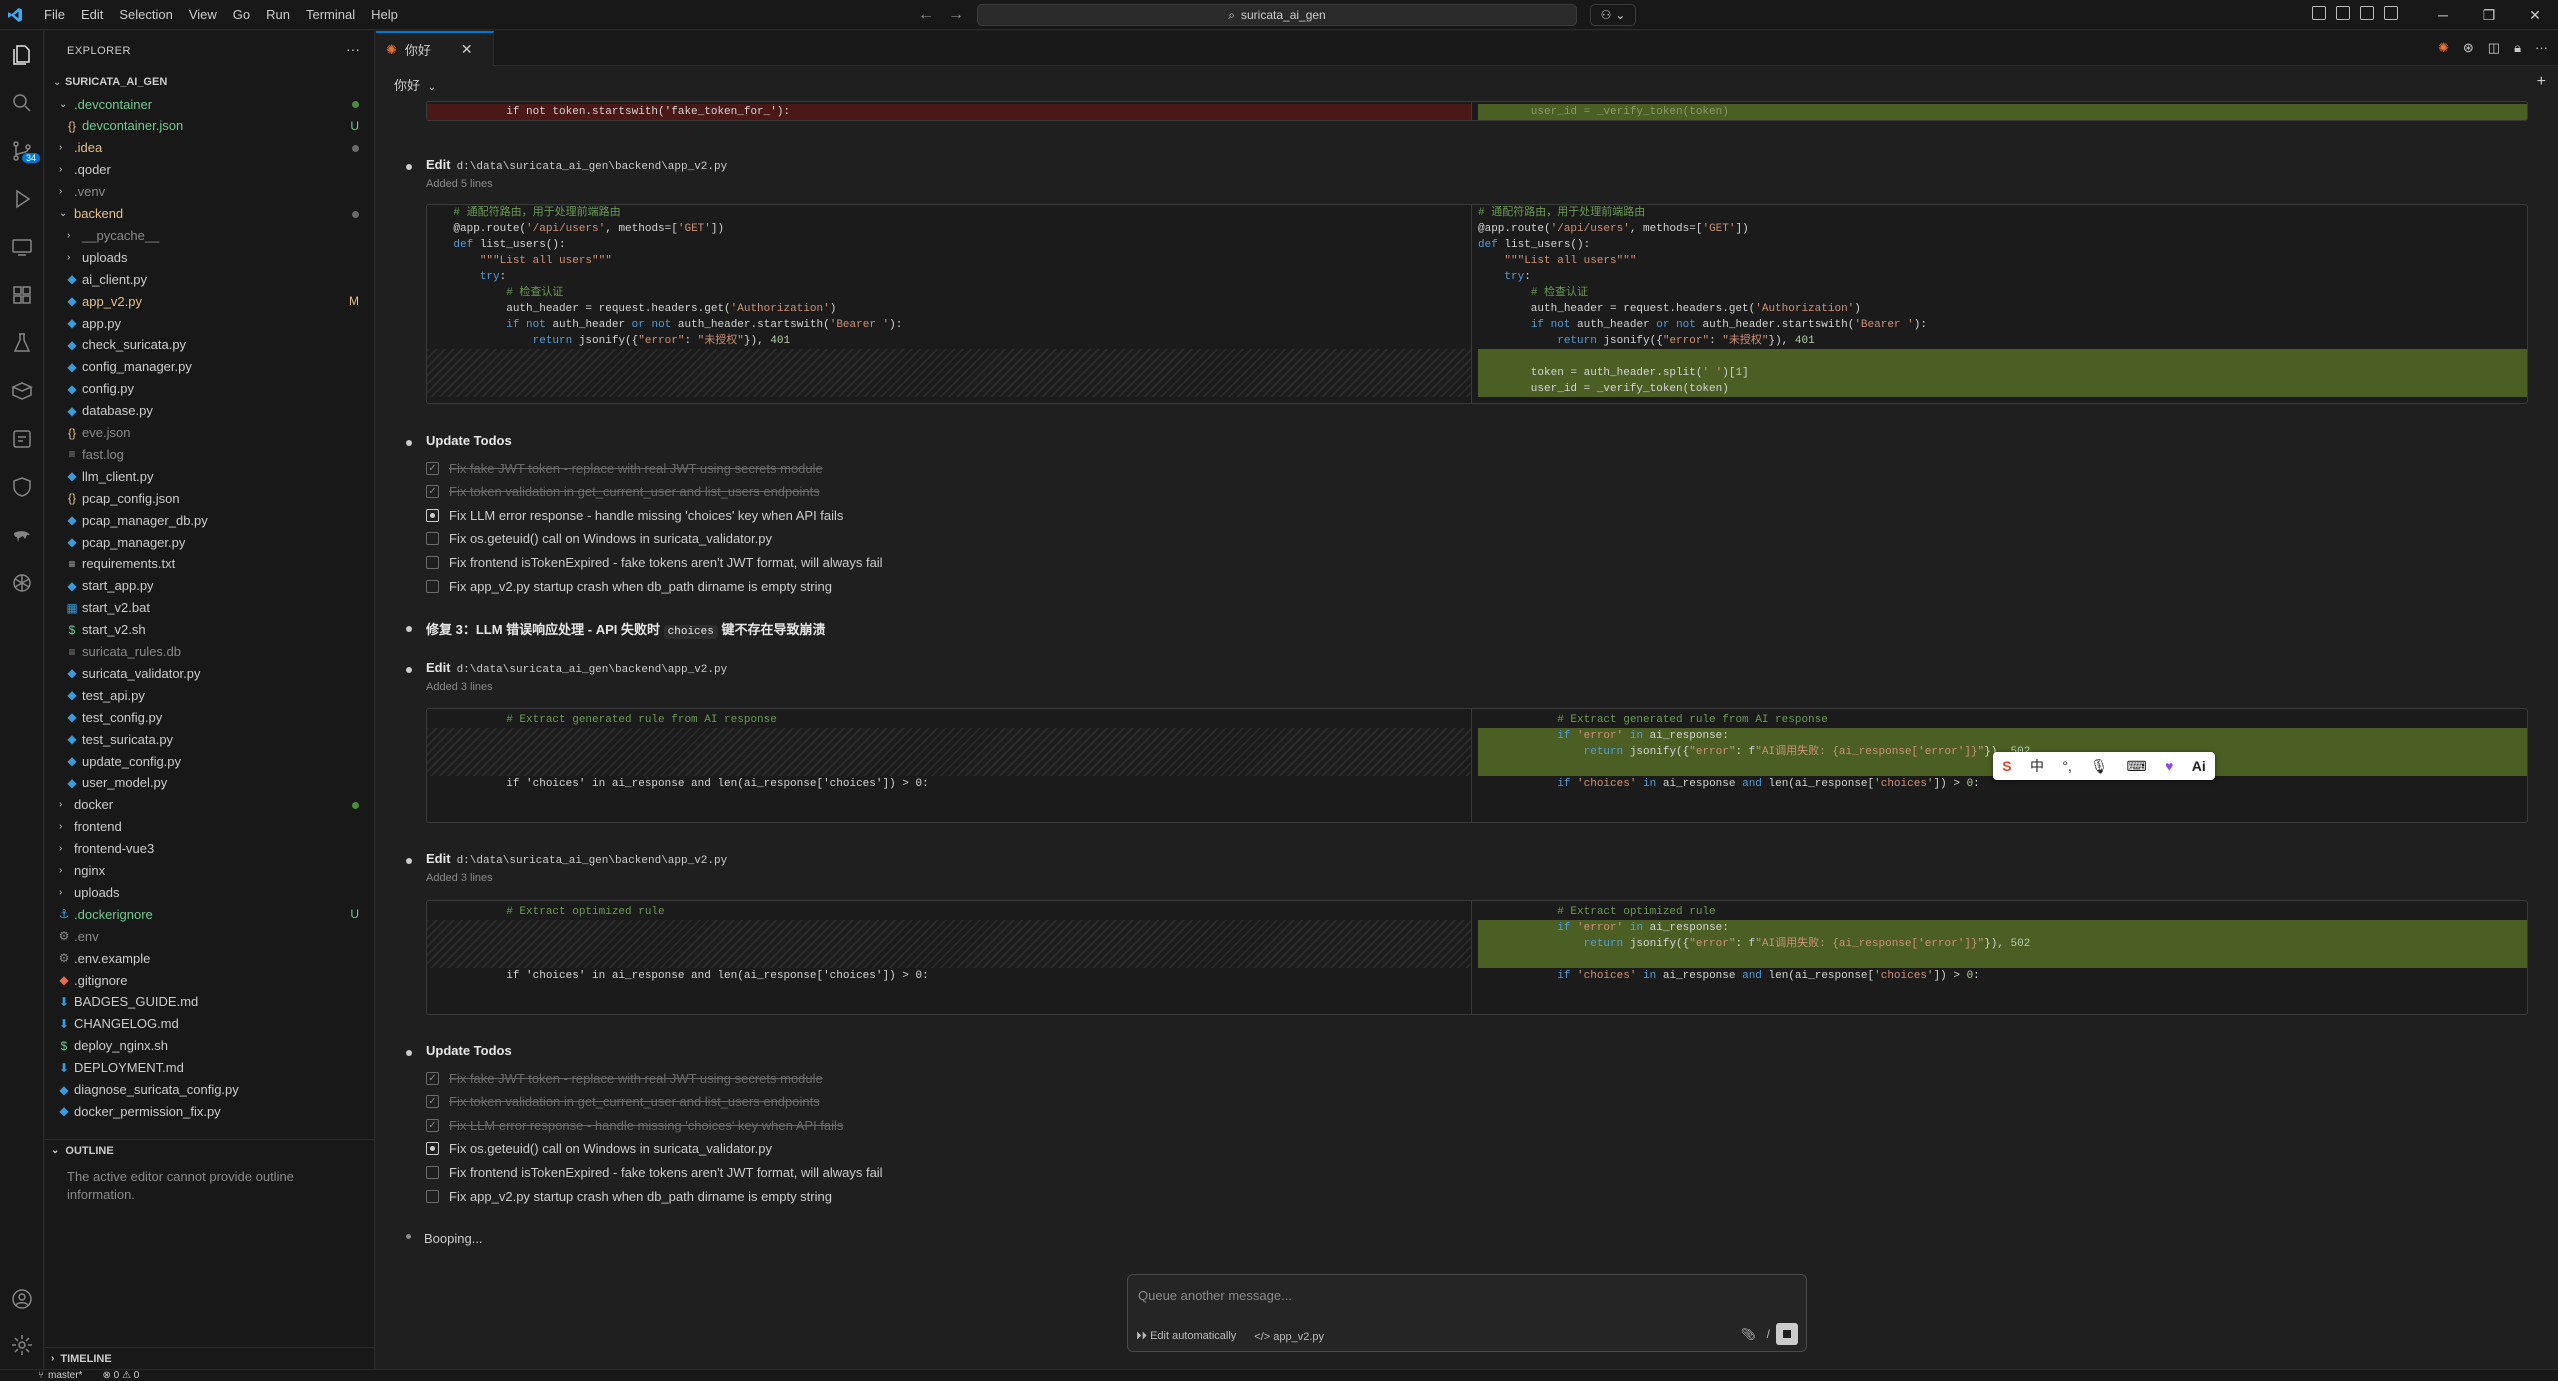  Describe the element at coordinates (2489, 15) in the screenshot. I see `restore-icon: ❐` at that location.